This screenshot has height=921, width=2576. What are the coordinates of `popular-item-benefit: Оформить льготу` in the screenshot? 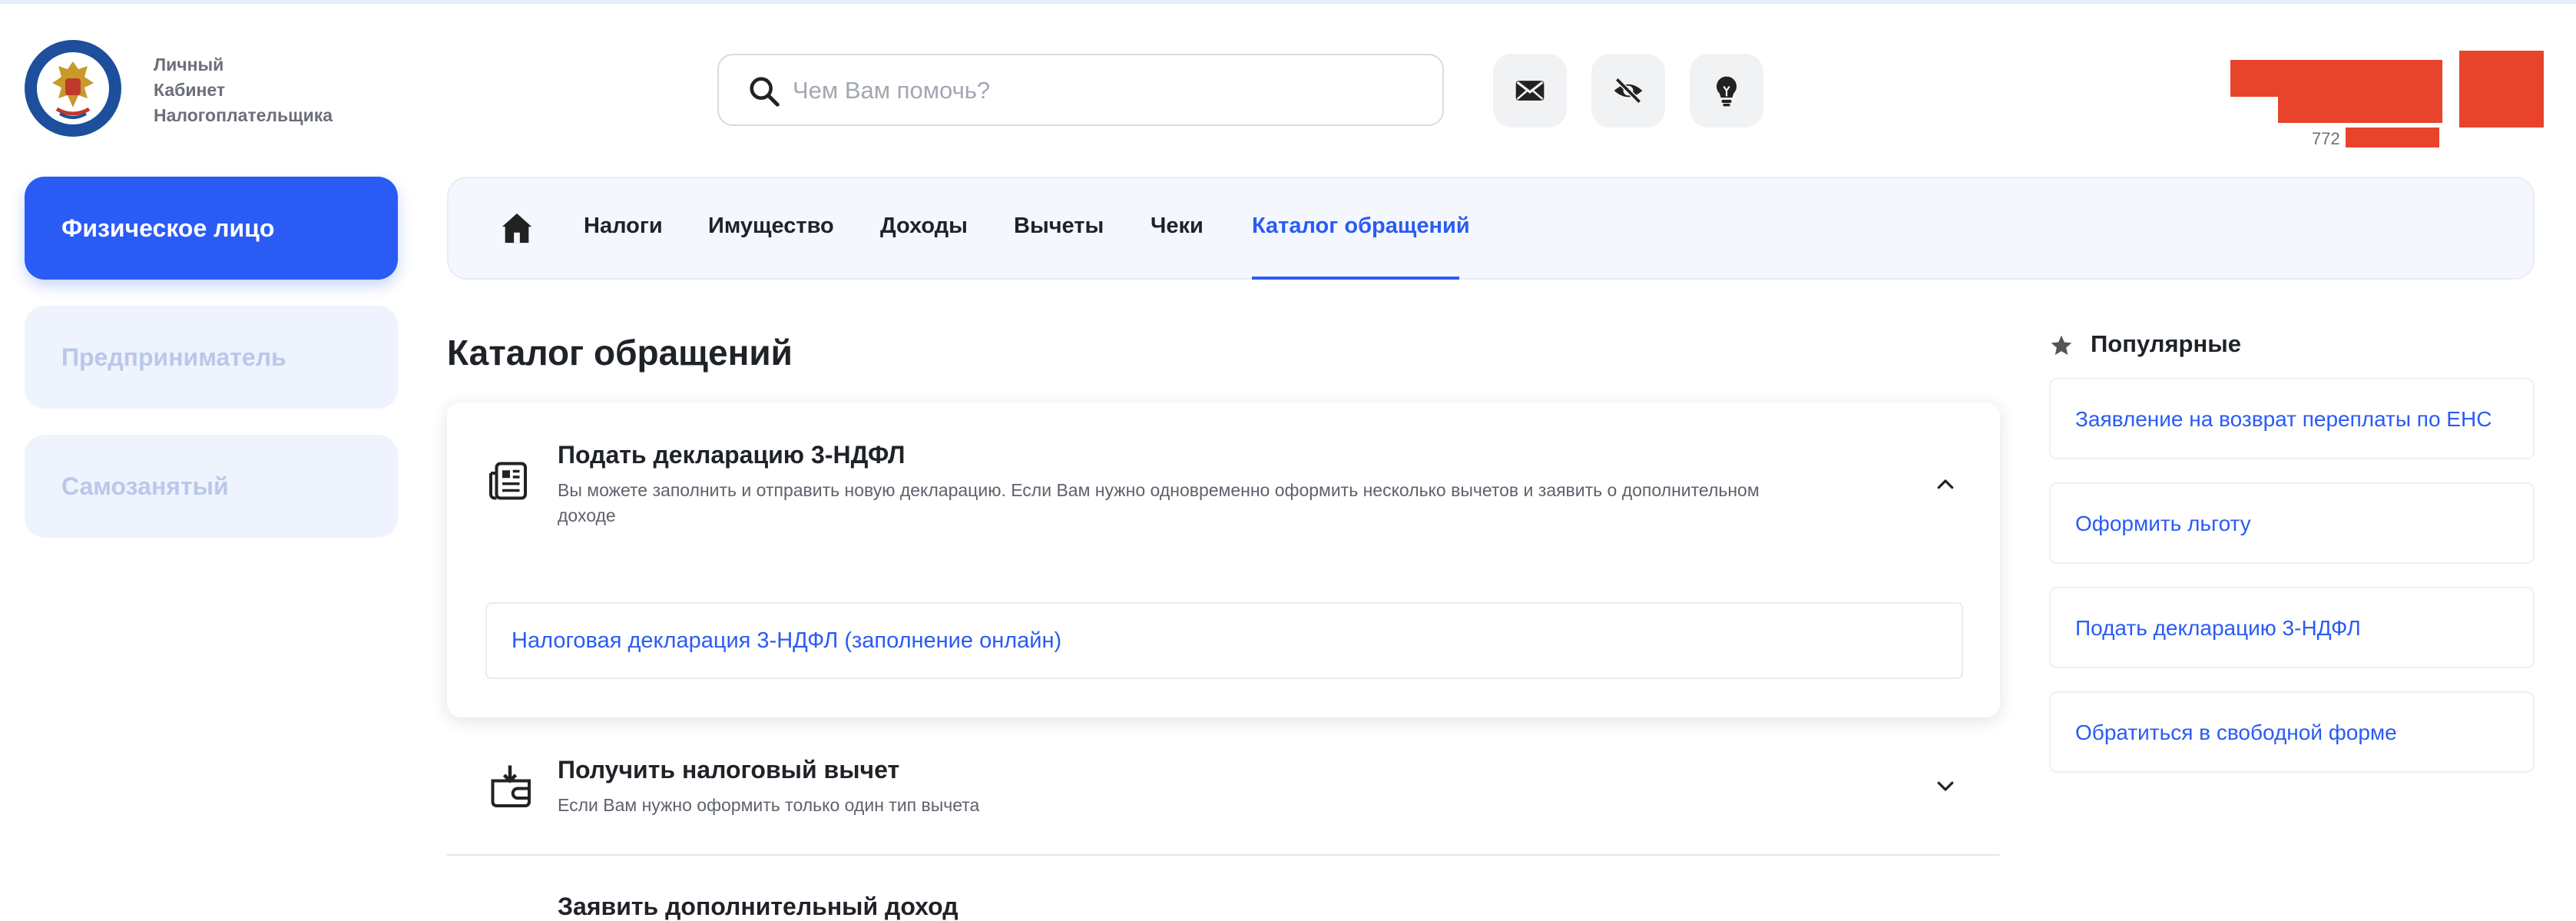 It's located at (2292, 523).